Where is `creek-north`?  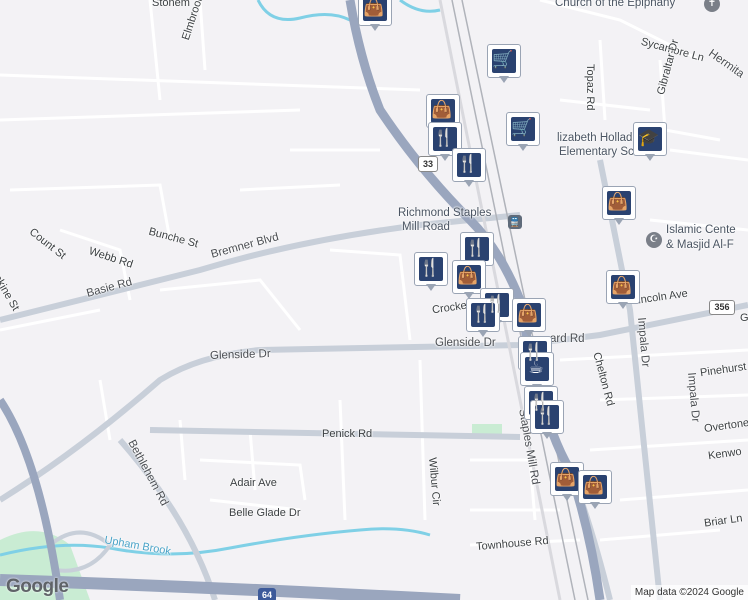
creek-north is located at coordinates (303, 11).